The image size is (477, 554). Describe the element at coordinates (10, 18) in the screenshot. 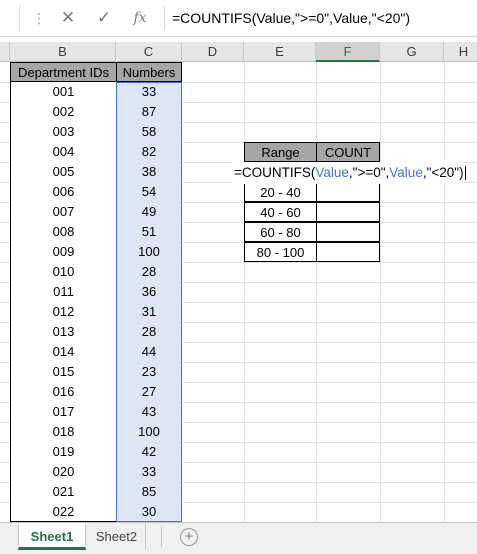

I see `name-box-edge` at that location.